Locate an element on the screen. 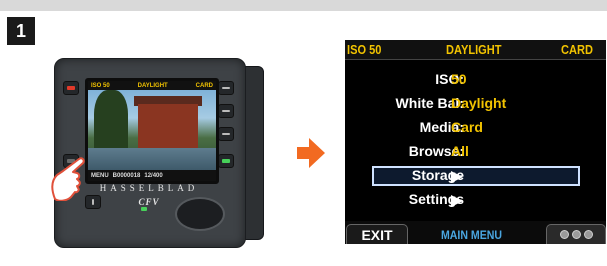  menu-item-media: Media: Card is located at coordinates (475, 128).